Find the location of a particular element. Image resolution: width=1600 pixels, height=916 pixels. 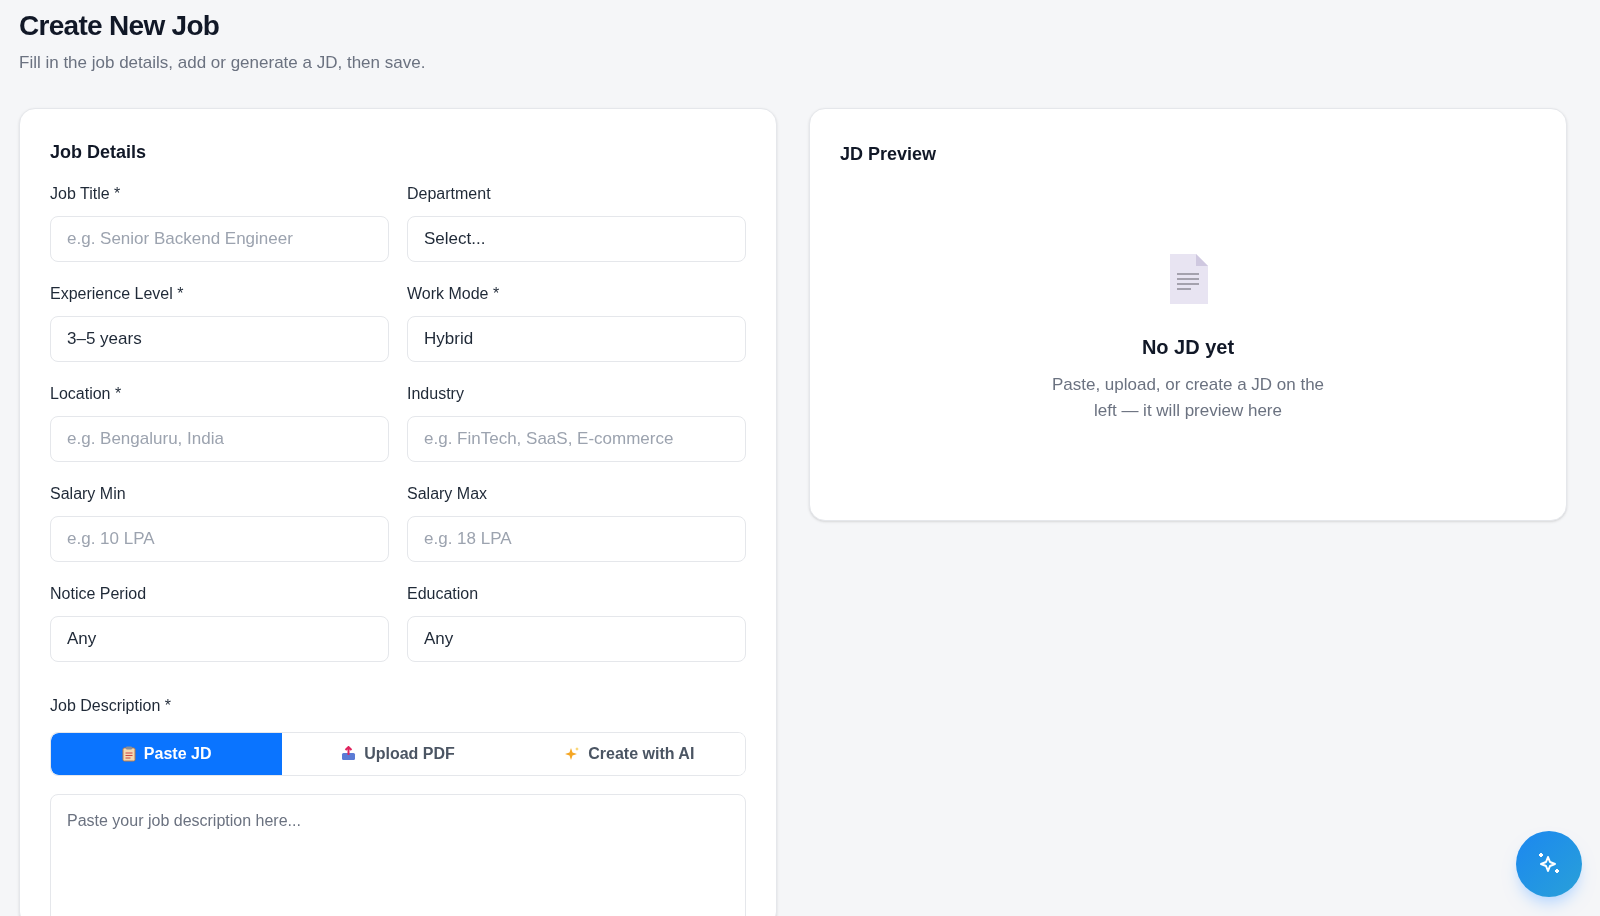

field-label: Industry is located at coordinates (436, 393).